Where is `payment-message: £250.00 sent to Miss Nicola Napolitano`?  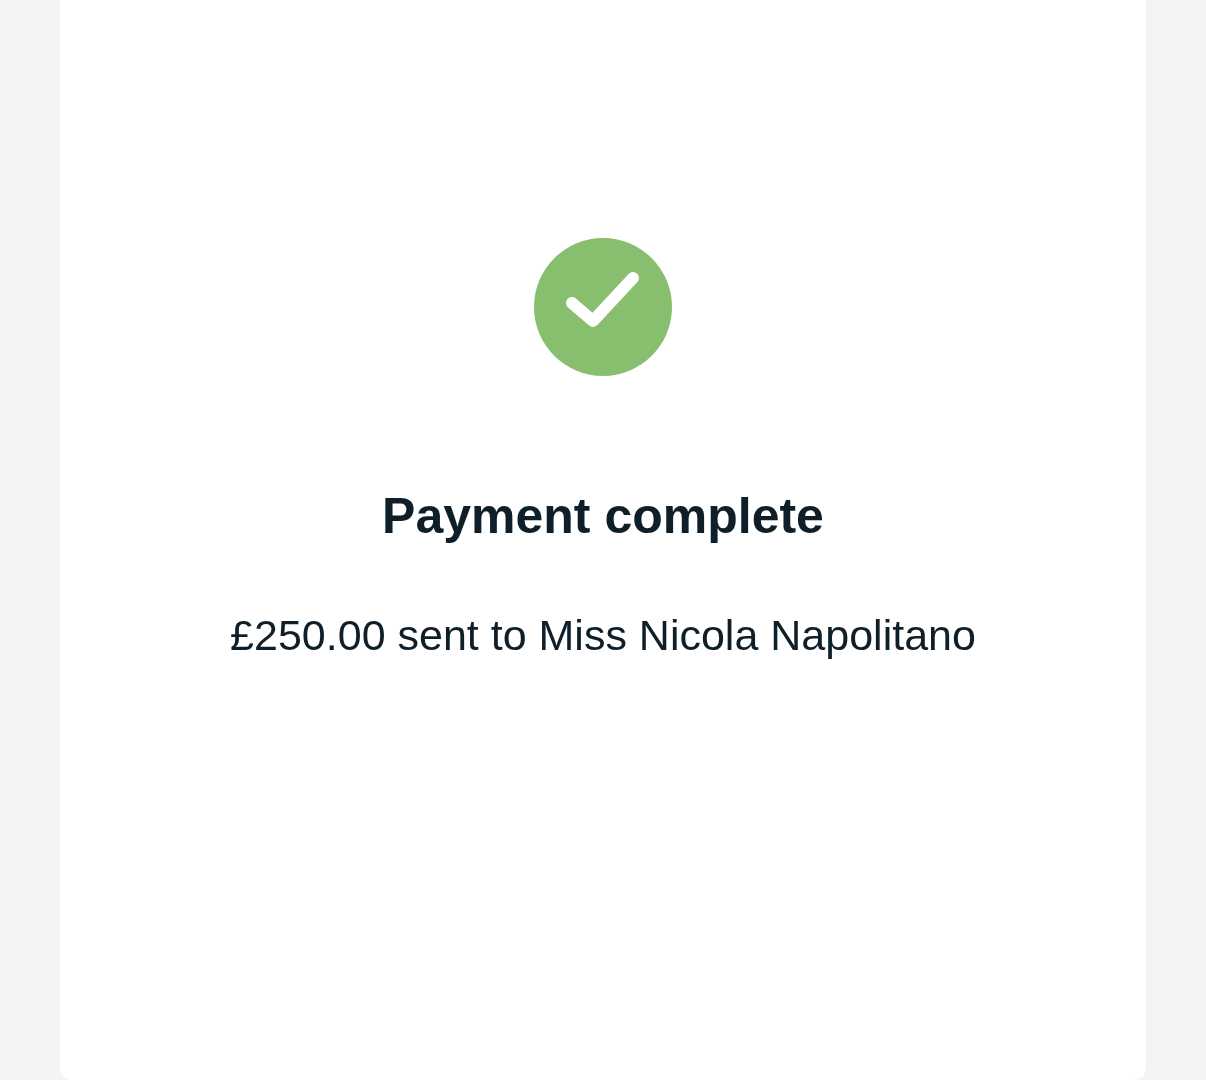 payment-message: £250.00 sent to Miss Nicola Napolitano is located at coordinates (603, 635).